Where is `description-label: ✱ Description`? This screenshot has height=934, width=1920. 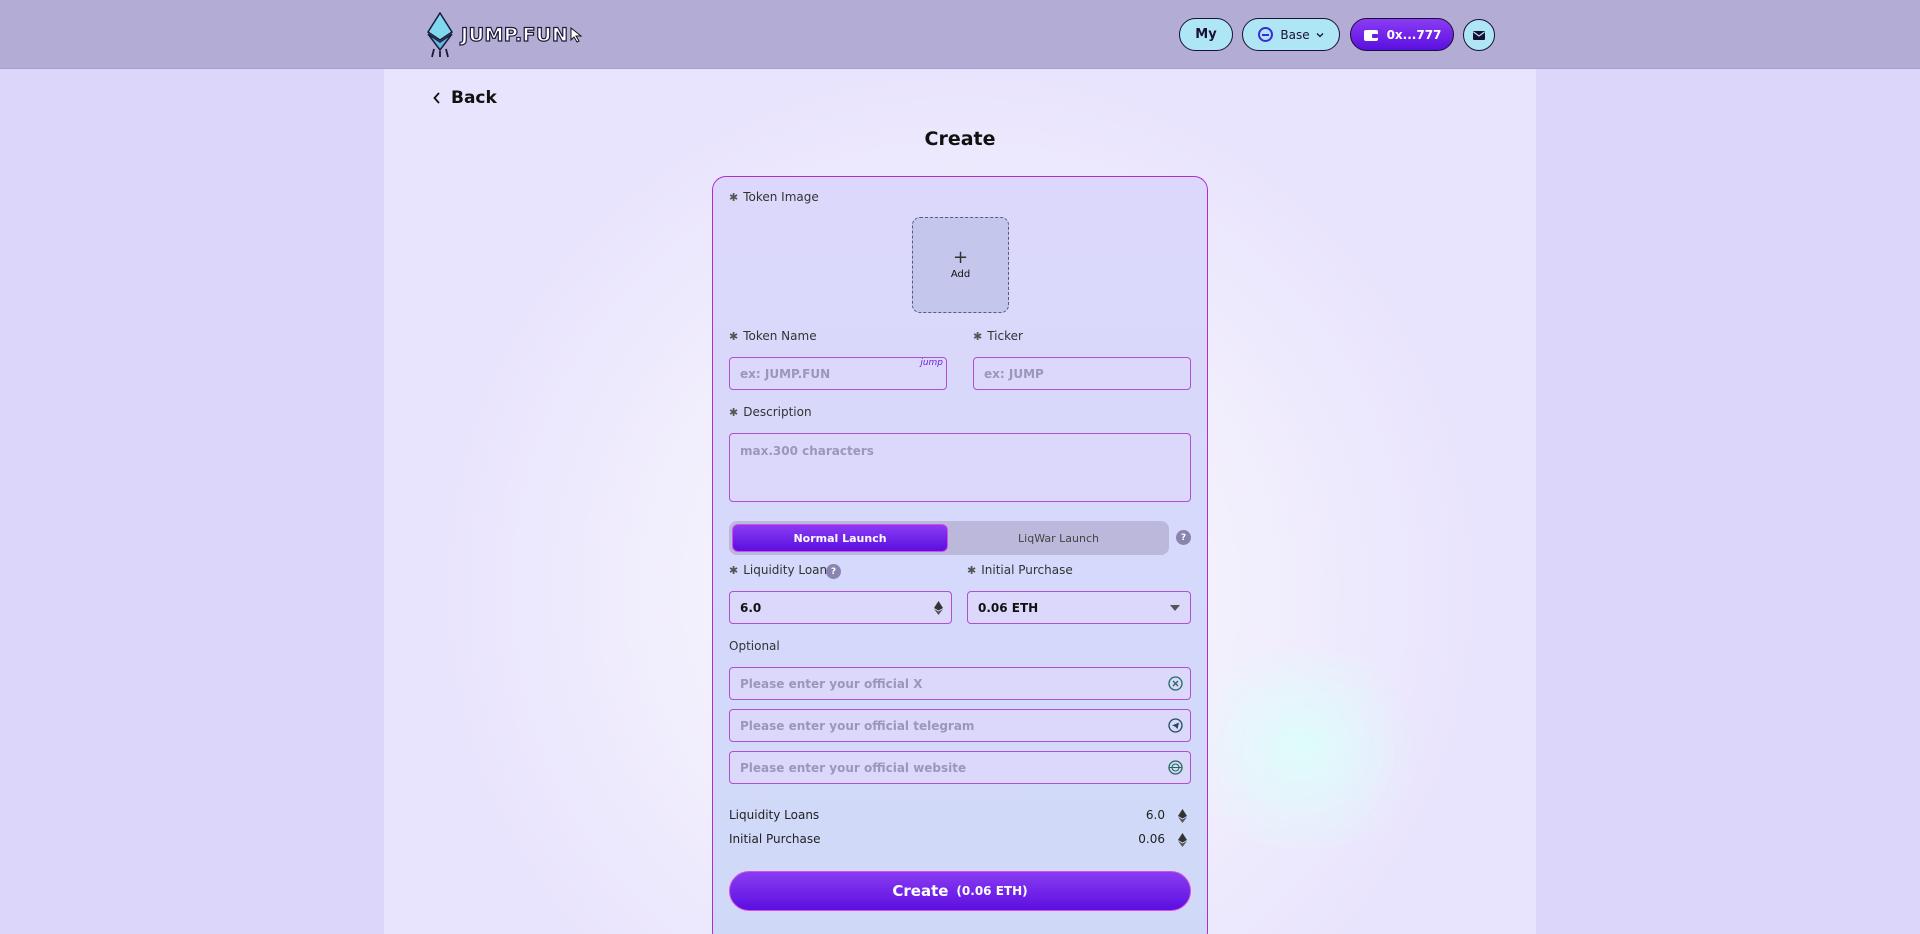 description-label: ✱ Description is located at coordinates (770, 412).